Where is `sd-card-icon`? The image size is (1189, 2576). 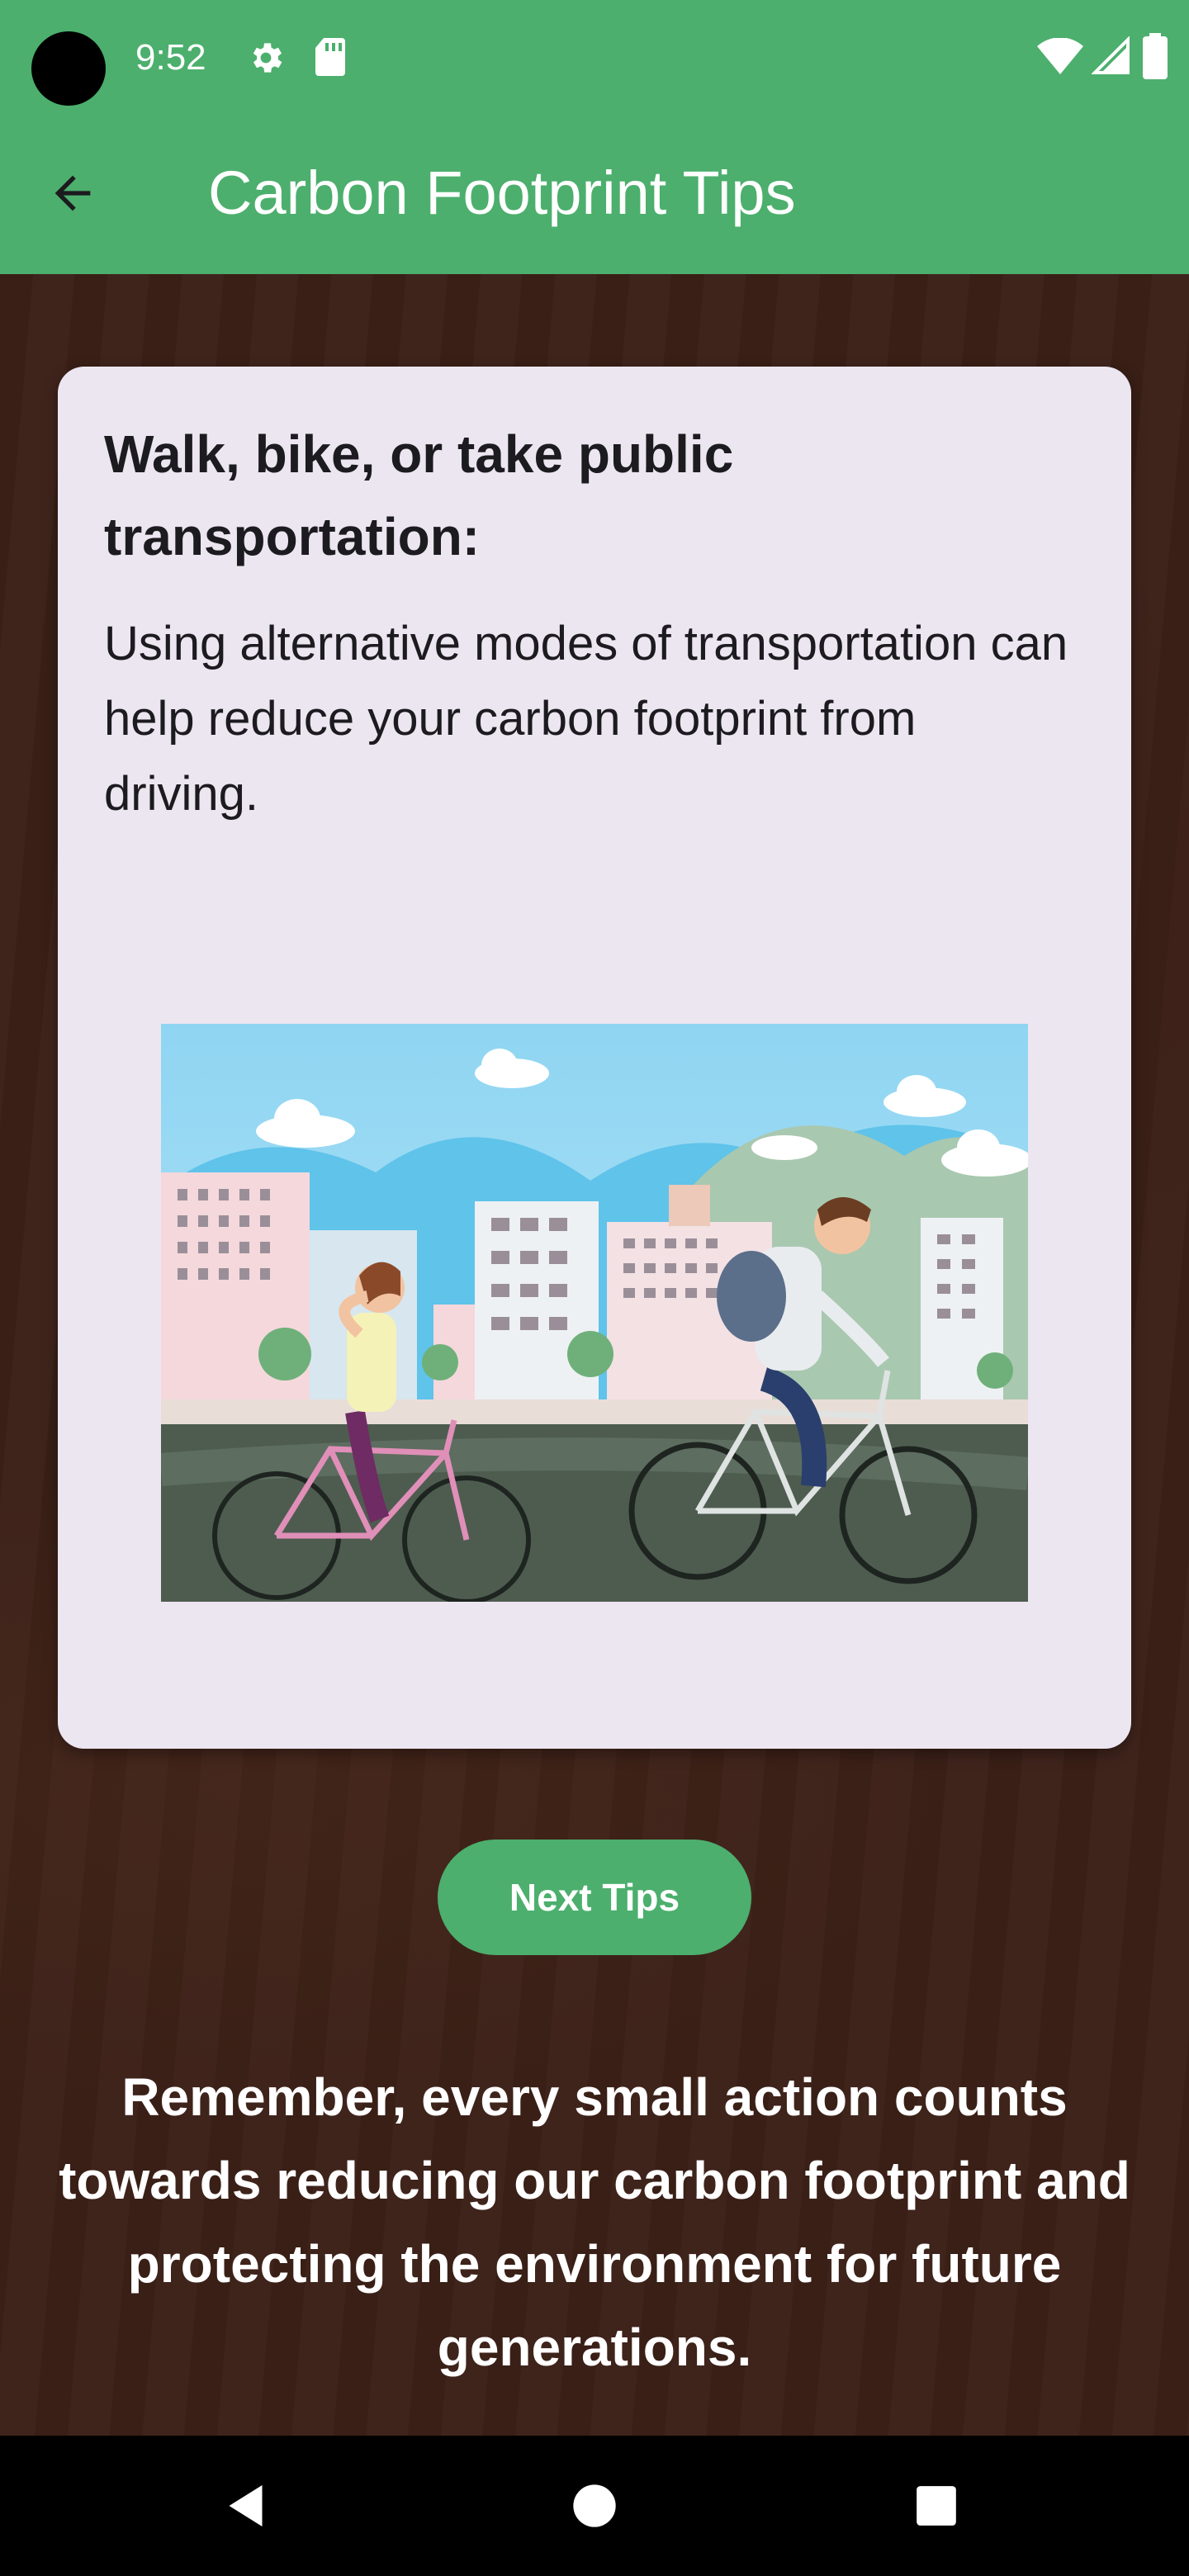
sd-card-icon is located at coordinates (330, 57).